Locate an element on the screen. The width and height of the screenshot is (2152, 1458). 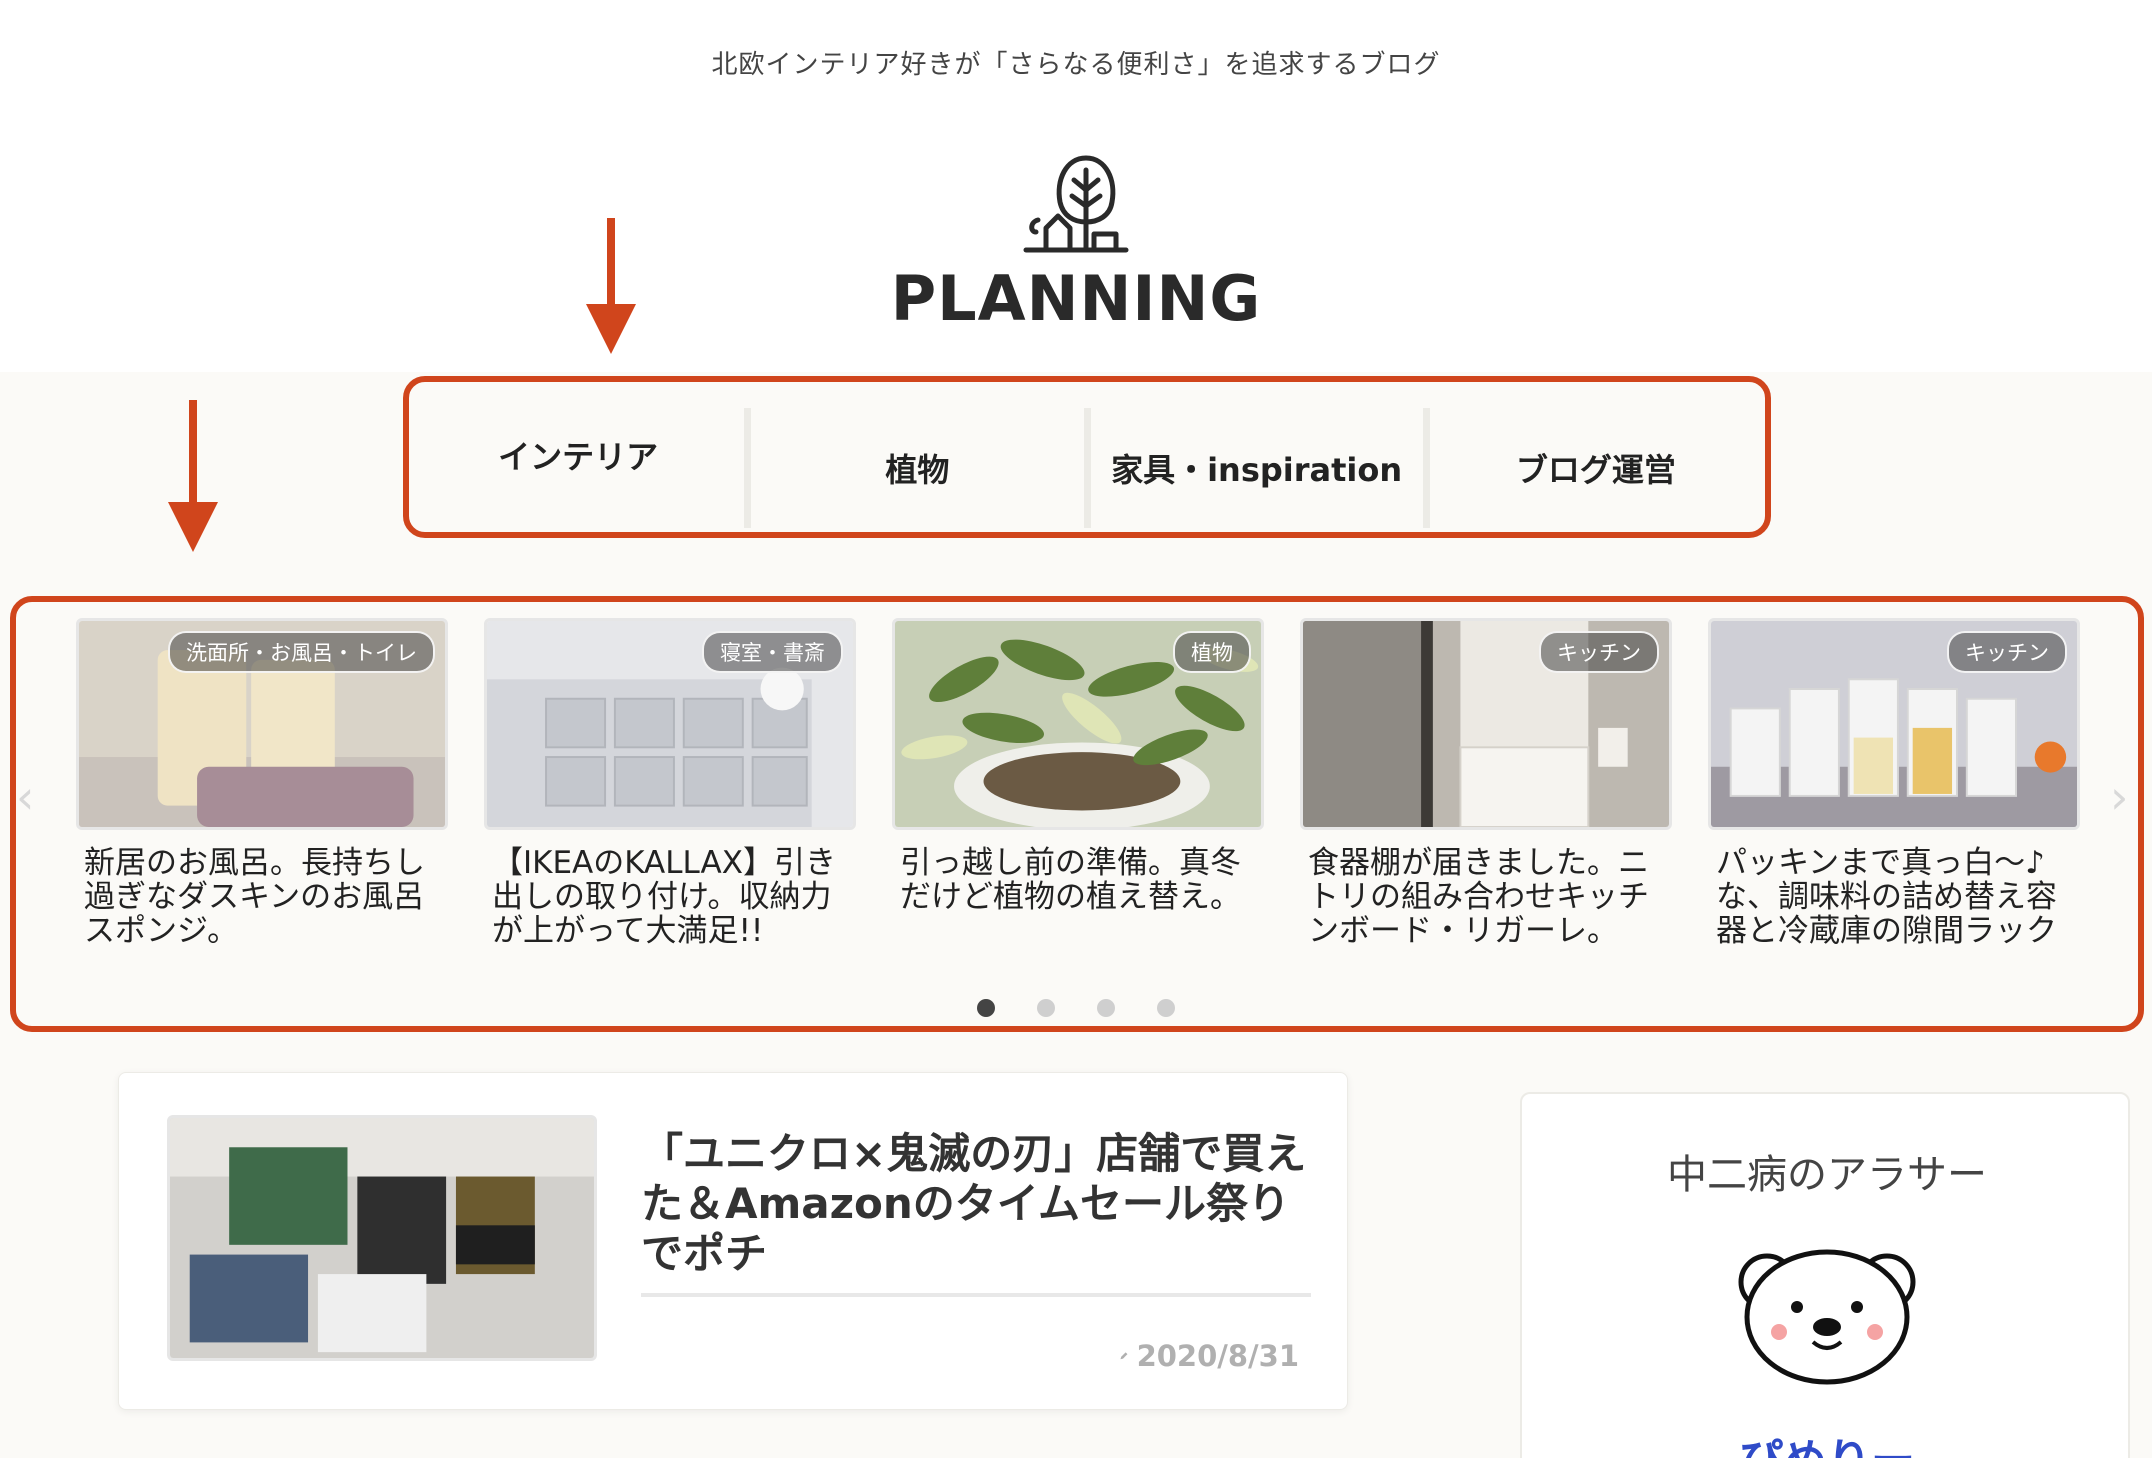
article-thumbnail is located at coordinates (382, 1238).